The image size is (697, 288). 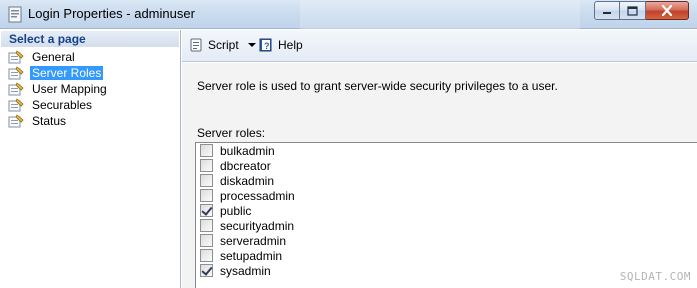 I want to click on role-row-processadmin: processadmin, so click(x=446, y=195).